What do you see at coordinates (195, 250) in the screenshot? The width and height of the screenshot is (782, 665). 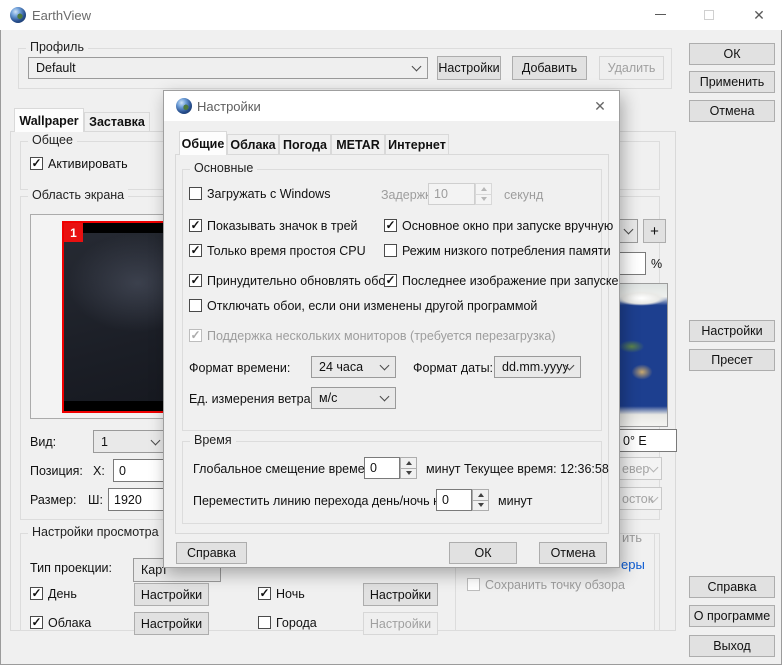 I see `cpu-idle-checkbox` at bounding box center [195, 250].